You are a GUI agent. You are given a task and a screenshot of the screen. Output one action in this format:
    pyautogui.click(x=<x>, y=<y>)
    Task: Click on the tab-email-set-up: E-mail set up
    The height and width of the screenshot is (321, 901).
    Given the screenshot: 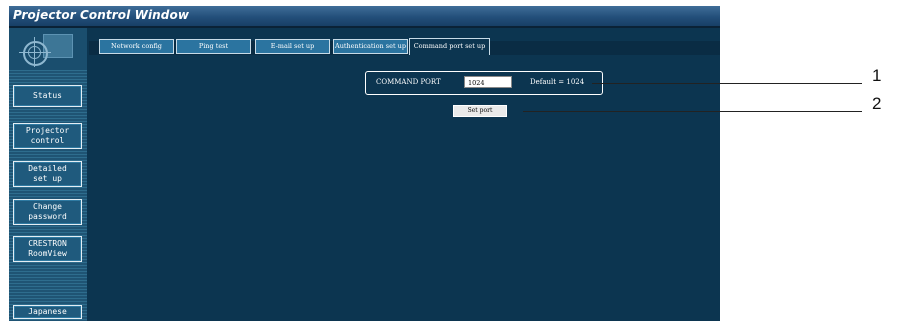 What is the action you would take?
    pyautogui.click(x=292, y=46)
    